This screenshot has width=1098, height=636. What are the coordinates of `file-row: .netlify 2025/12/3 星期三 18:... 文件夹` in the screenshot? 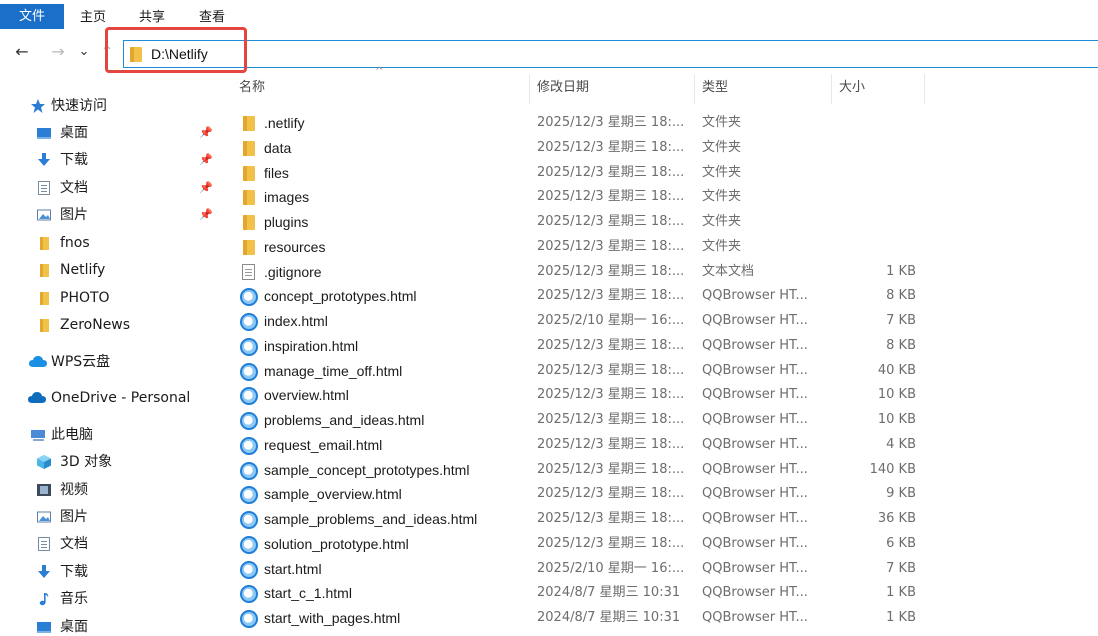 It's located at (664, 123).